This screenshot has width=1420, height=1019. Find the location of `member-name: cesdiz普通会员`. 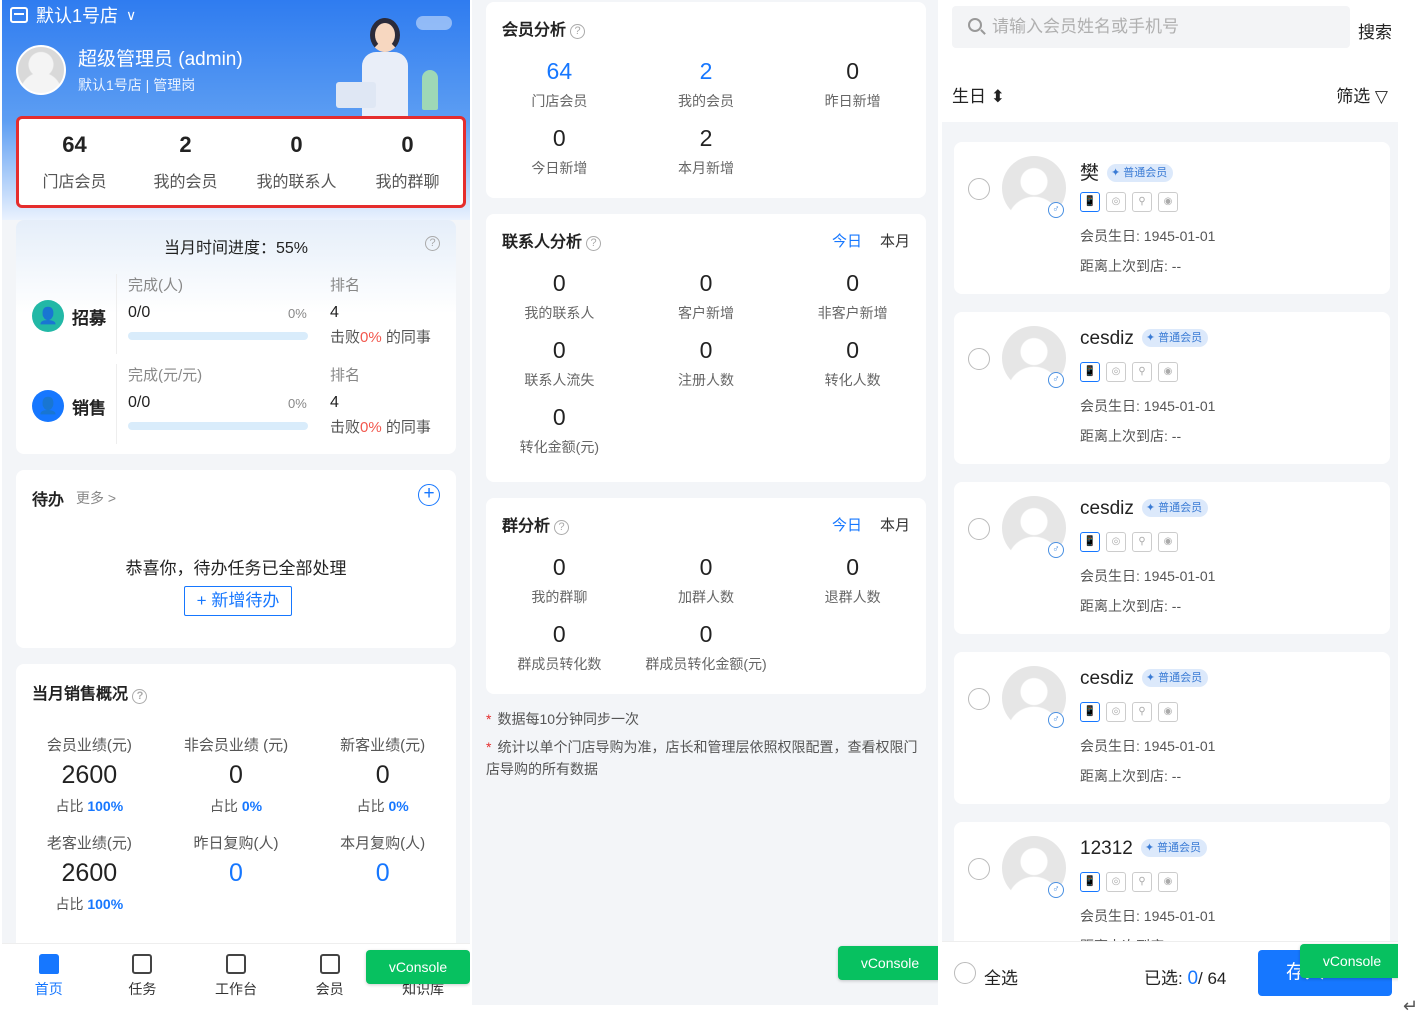

member-name: cesdiz普通会员 is located at coordinates (1144, 509).